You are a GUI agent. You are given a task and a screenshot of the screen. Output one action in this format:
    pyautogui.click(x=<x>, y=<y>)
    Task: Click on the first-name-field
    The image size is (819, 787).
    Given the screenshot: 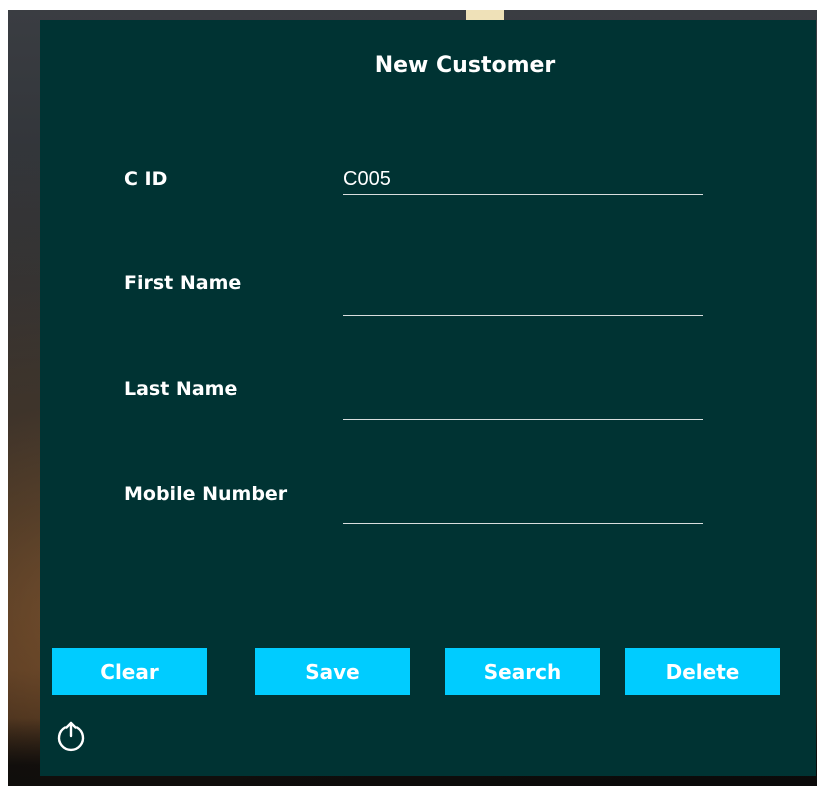 What is the action you would take?
    pyautogui.click(x=523, y=300)
    